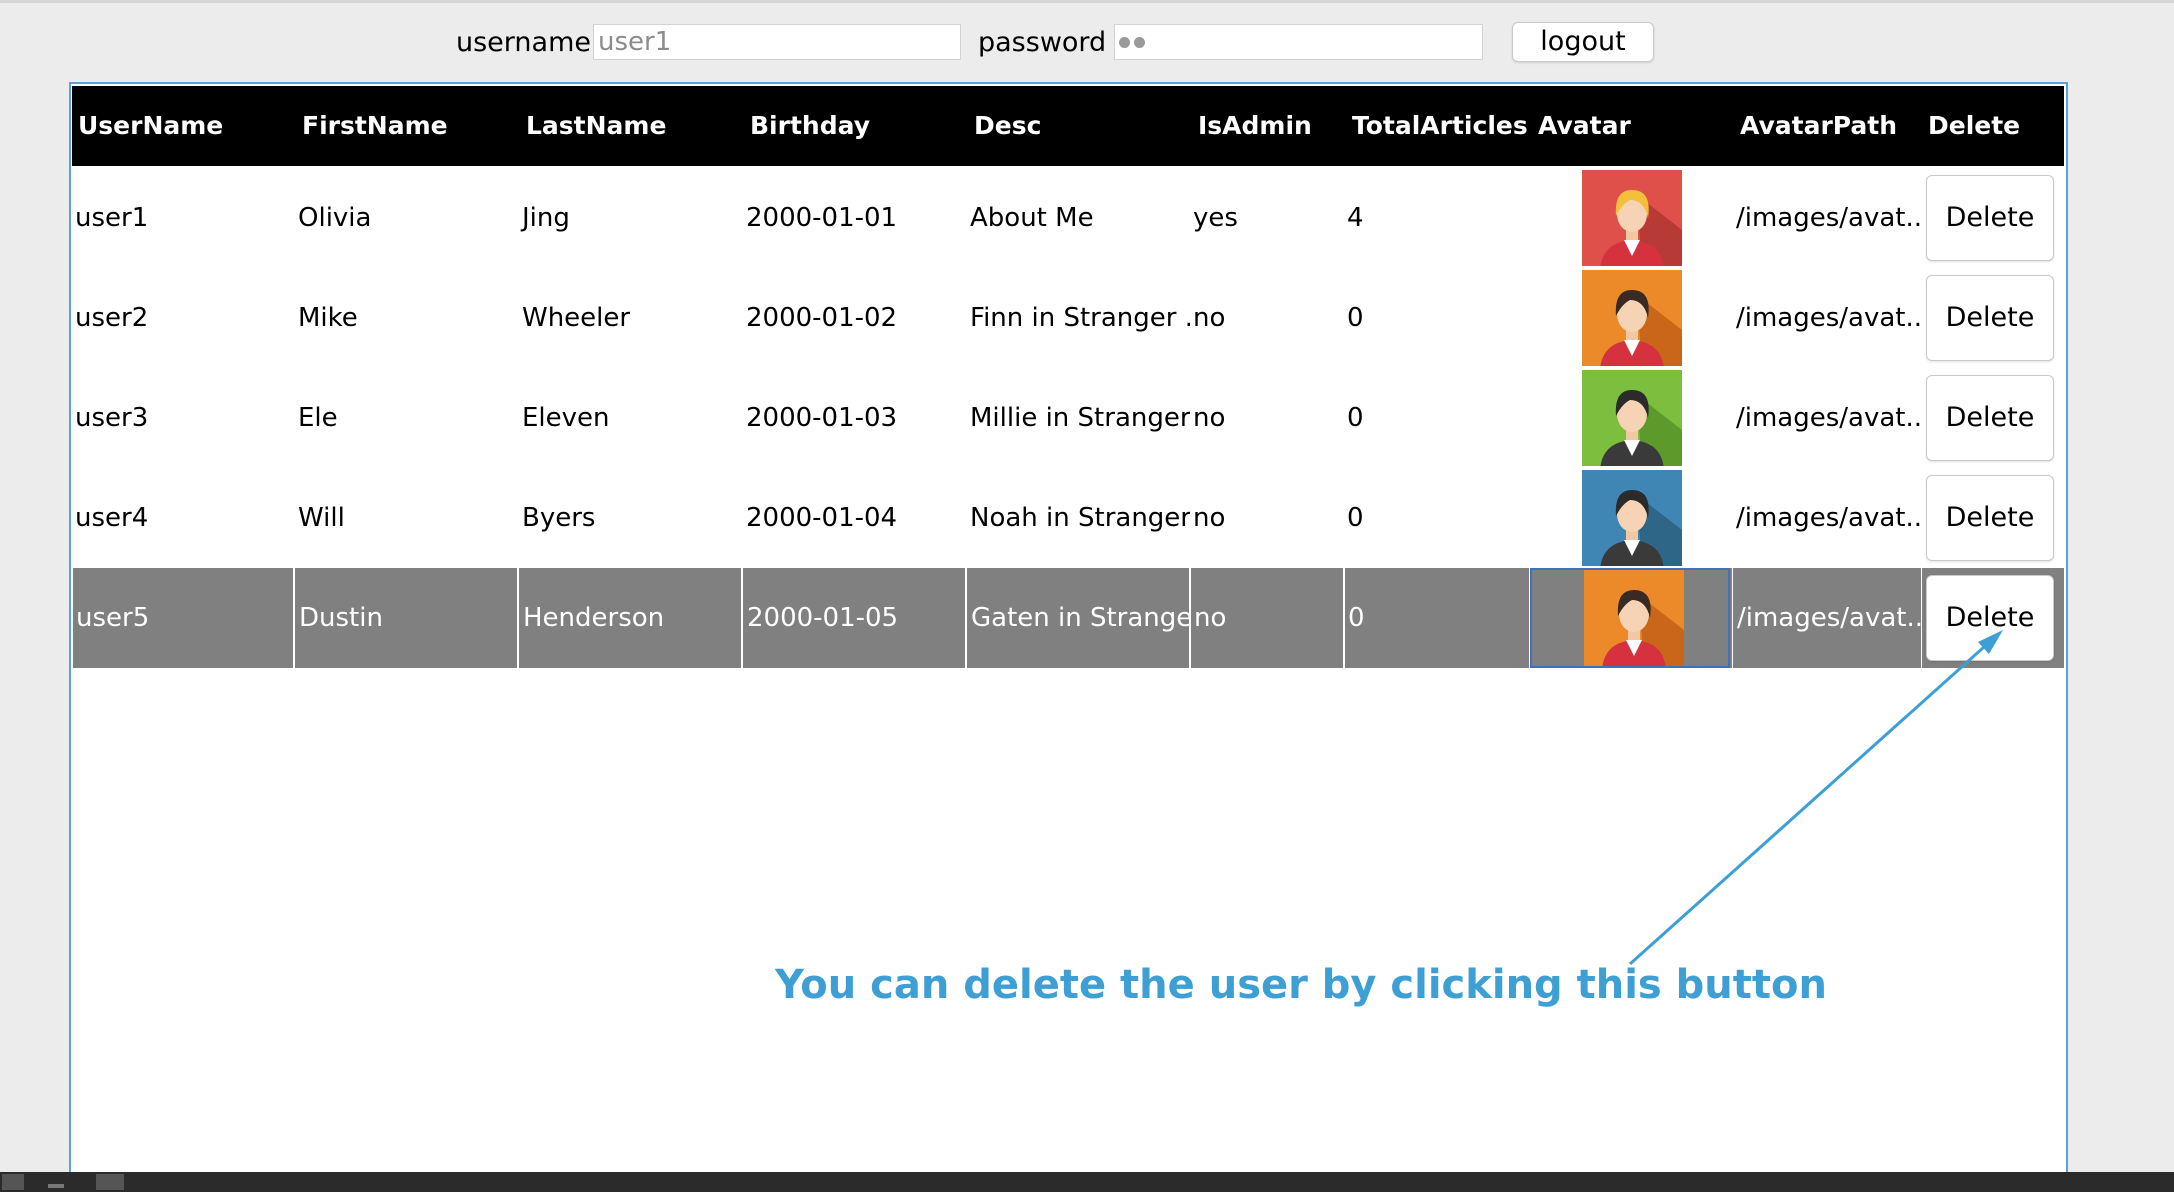  What do you see at coordinates (183, 318) in the screenshot?
I see `cell-username: user2` at bounding box center [183, 318].